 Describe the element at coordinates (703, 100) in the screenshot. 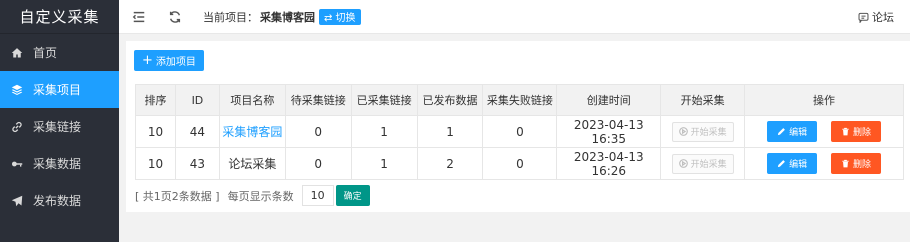

I see `column-header: 开始采集` at that location.